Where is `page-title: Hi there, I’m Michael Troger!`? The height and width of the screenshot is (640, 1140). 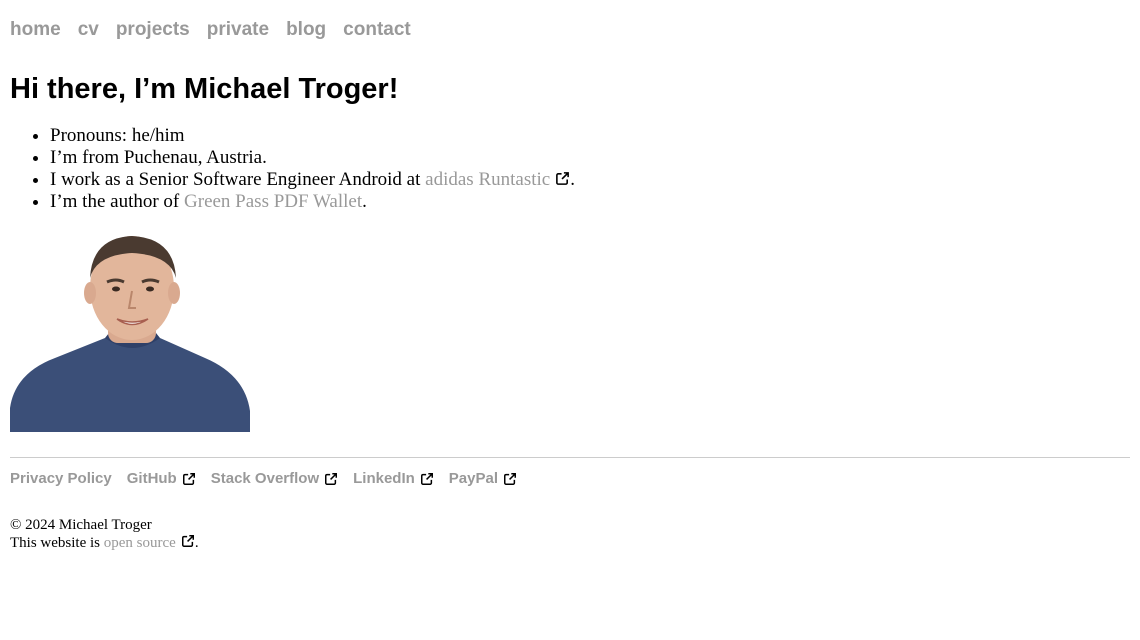 page-title: Hi there, I’m Michael Troger! is located at coordinates (204, 89).